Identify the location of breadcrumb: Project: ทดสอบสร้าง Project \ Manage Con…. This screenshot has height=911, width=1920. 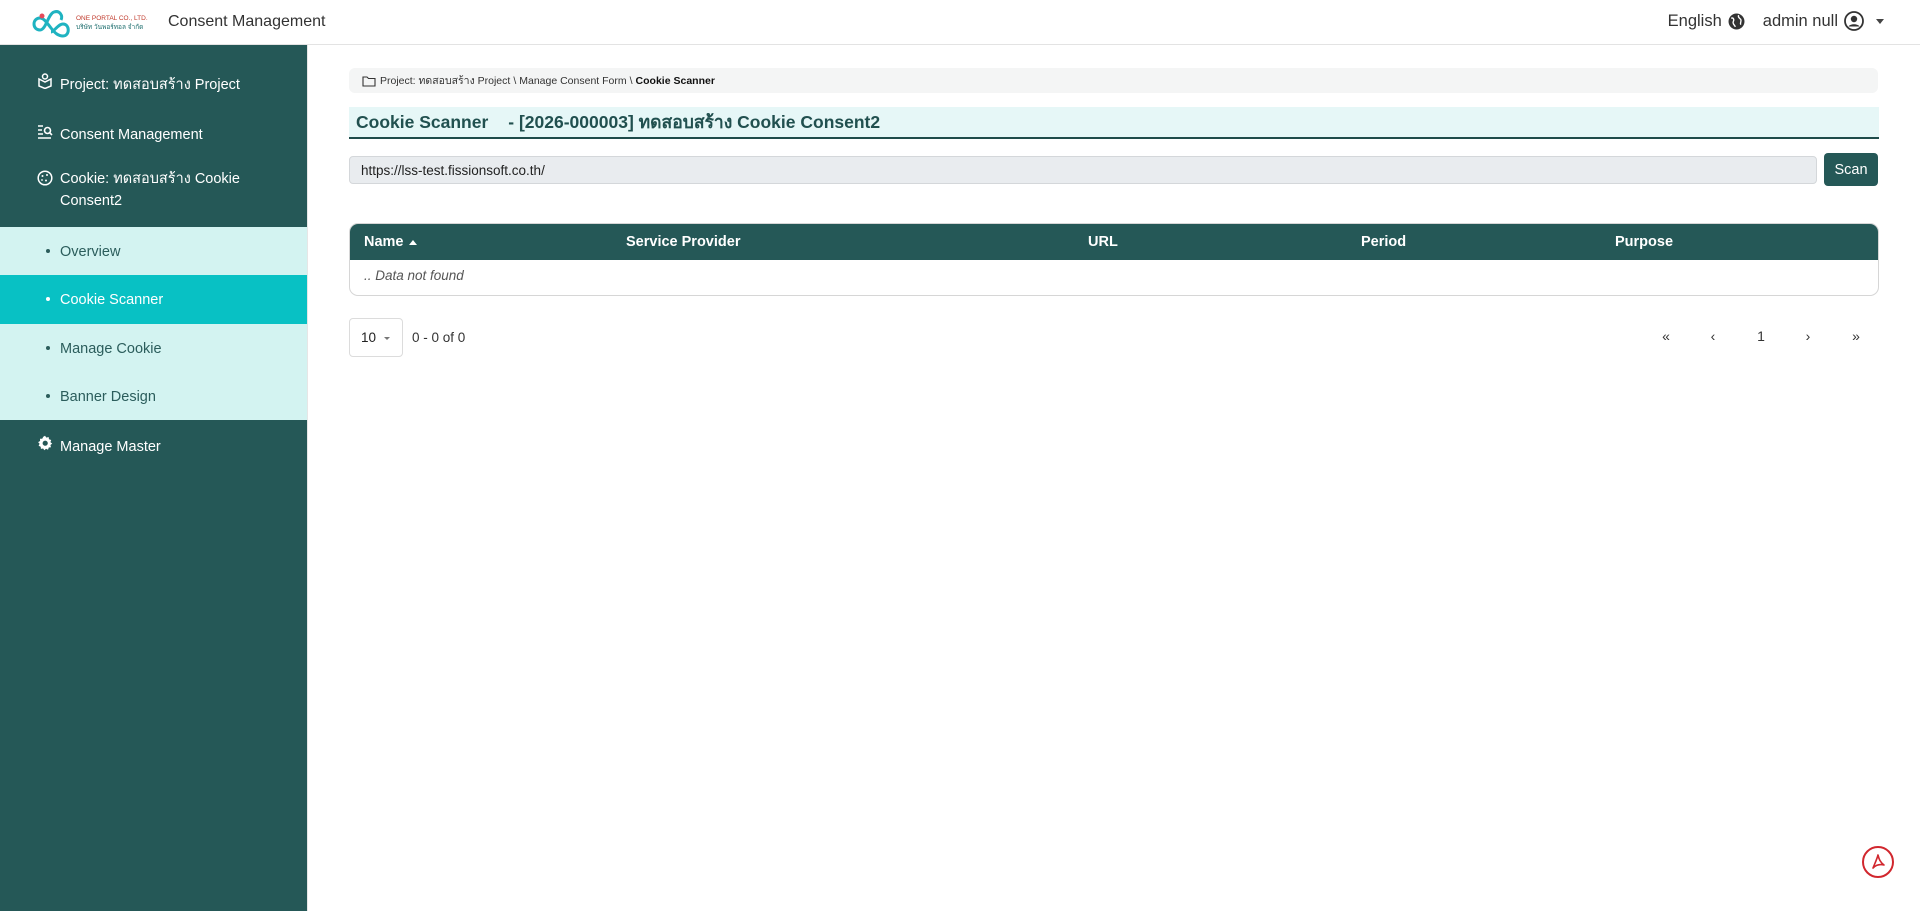
(1113, 80).